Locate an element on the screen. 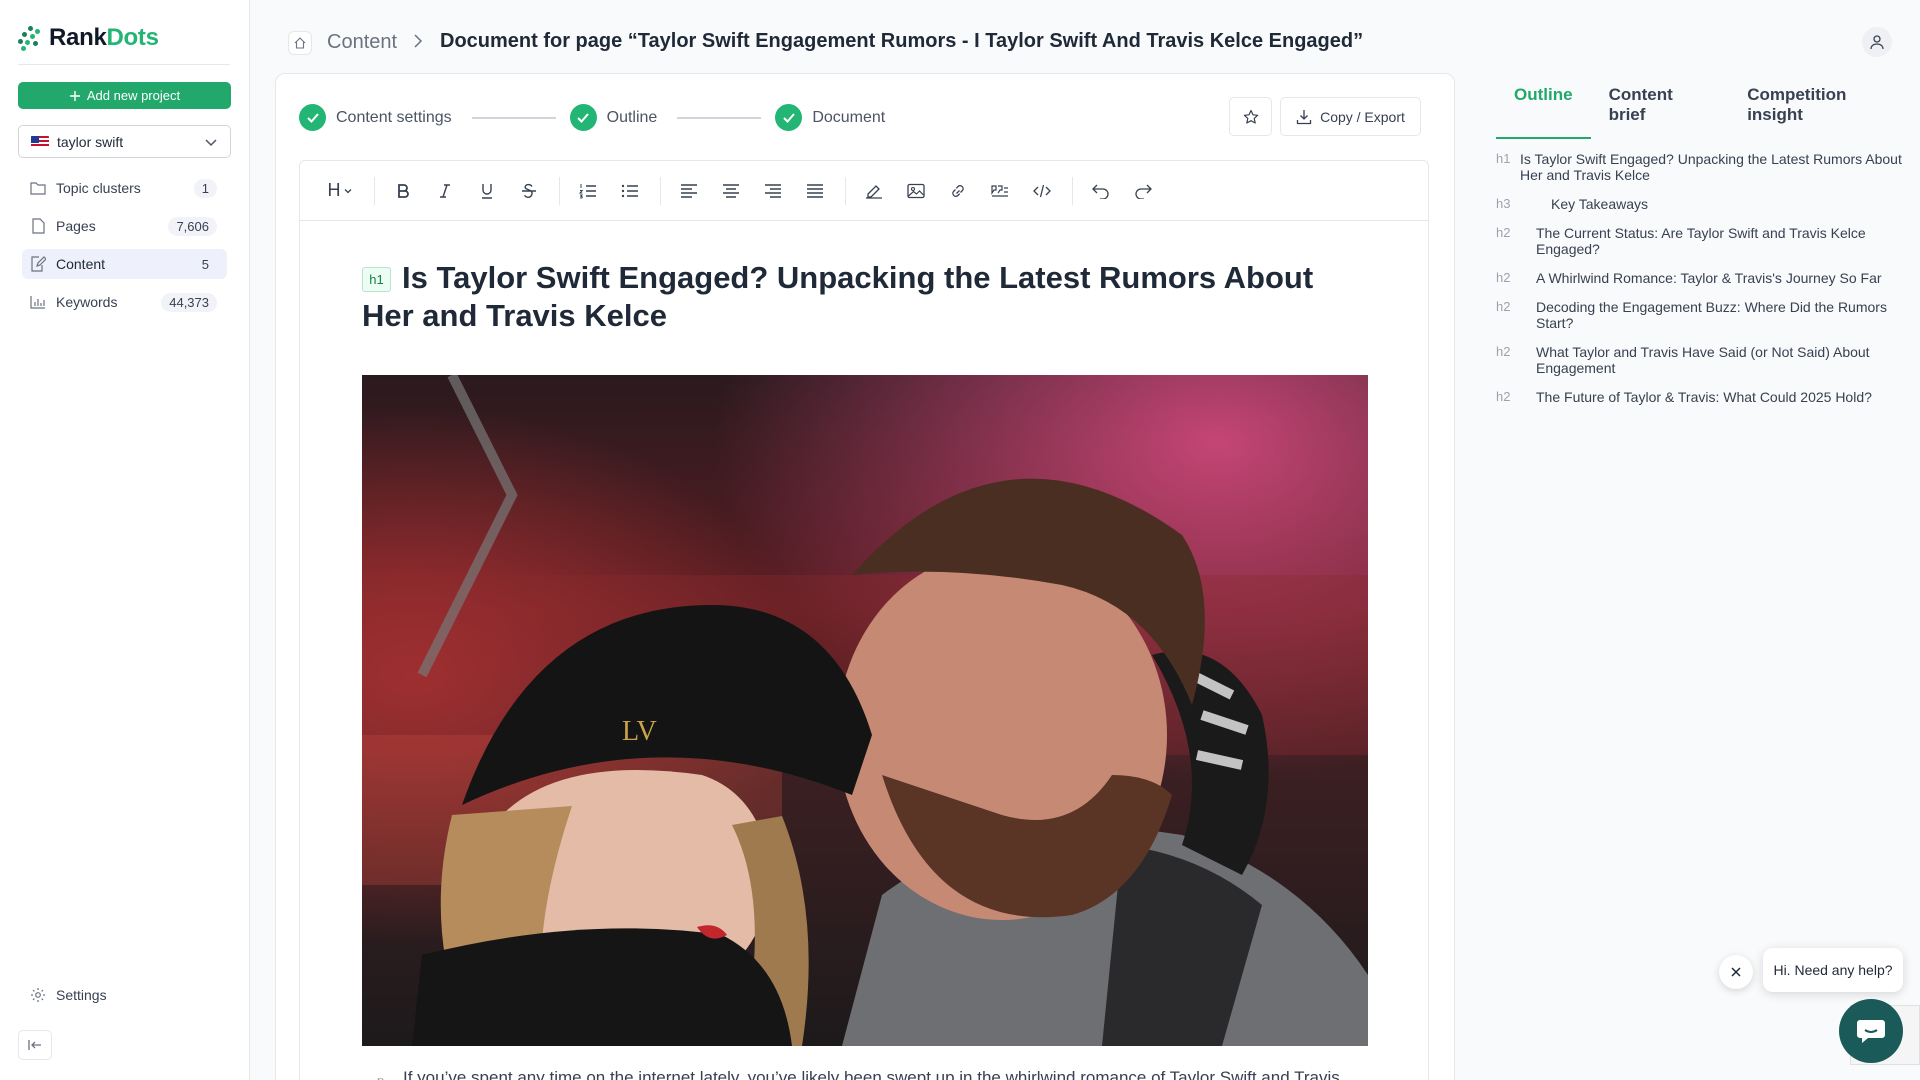  redo-button is located at coordinates (1143, 191).